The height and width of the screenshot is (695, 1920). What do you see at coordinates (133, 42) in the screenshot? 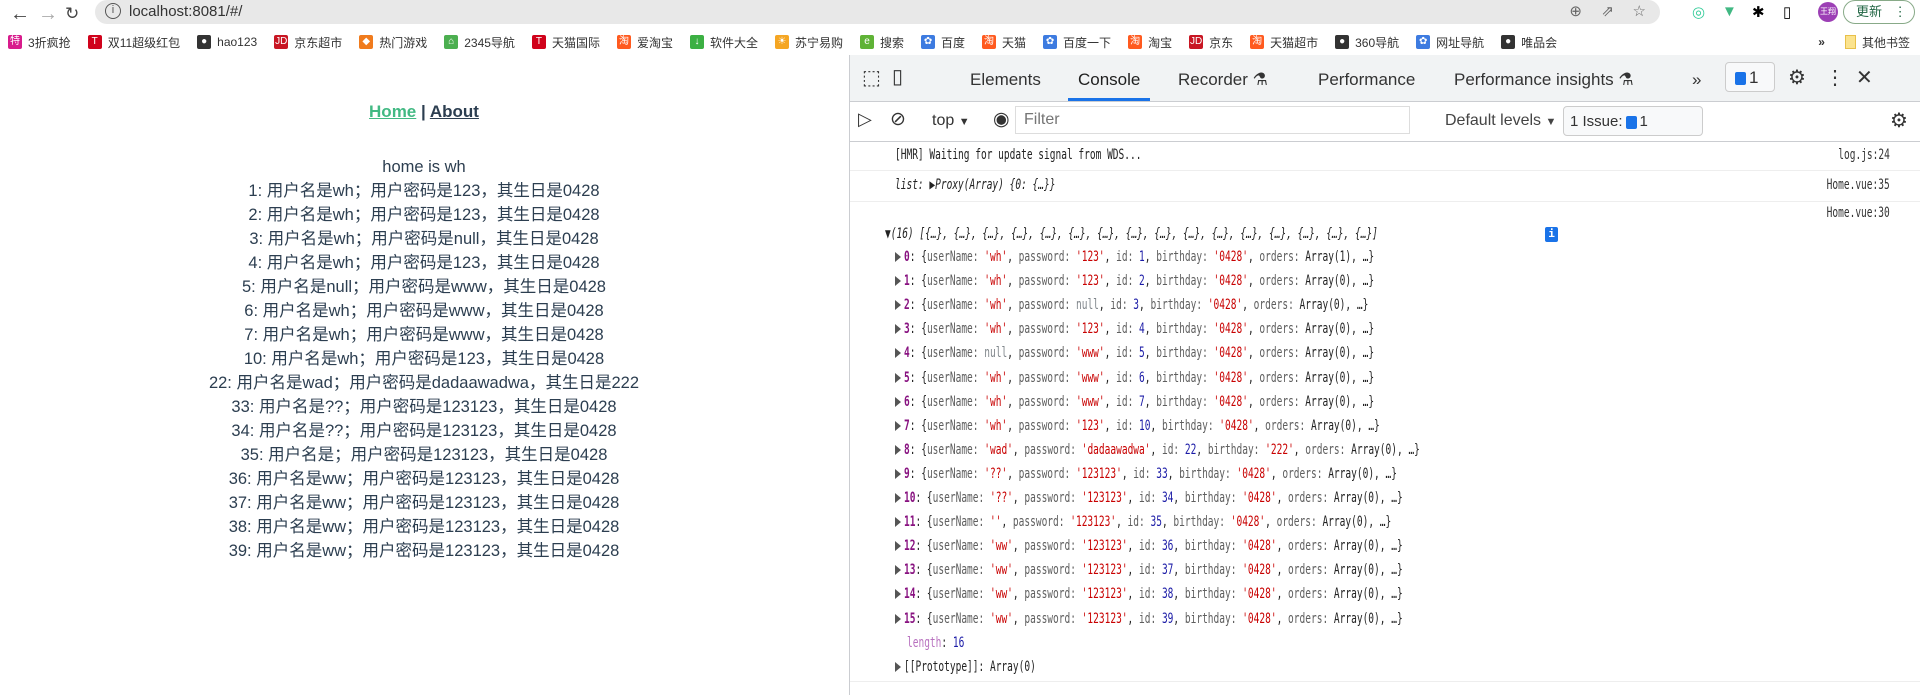
I see `bookmark-item: T 双11超级红包` at bounding box center [133, 42].